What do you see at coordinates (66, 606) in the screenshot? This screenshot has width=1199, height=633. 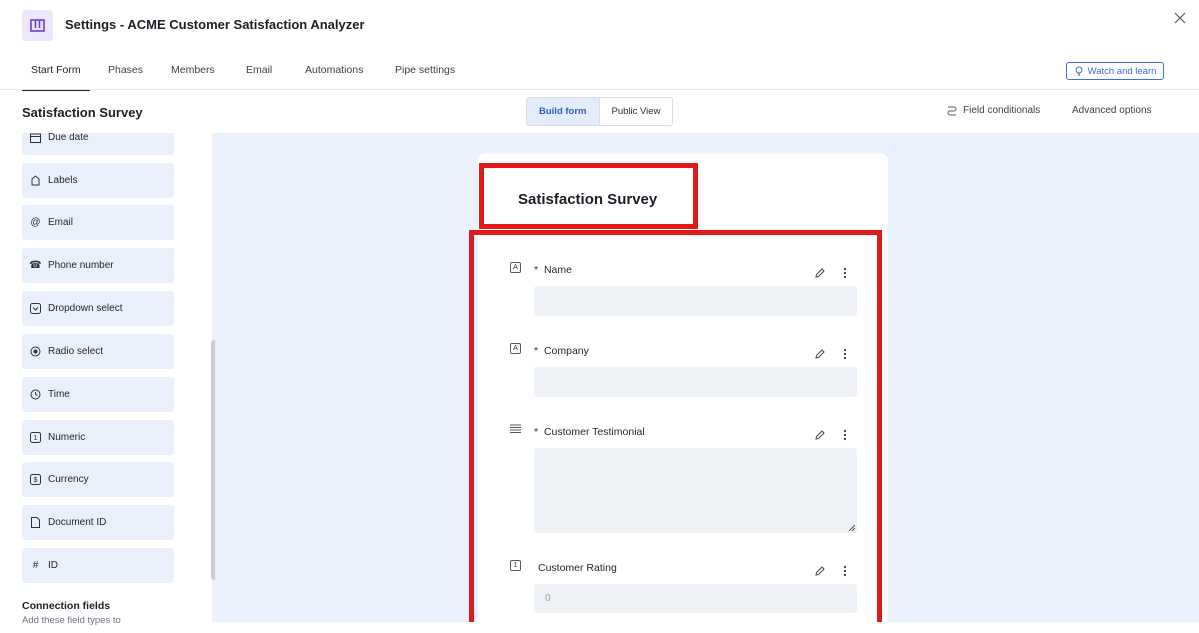 I see `connection-fields-heading: Connection fields` at bounding box center [66, 606].